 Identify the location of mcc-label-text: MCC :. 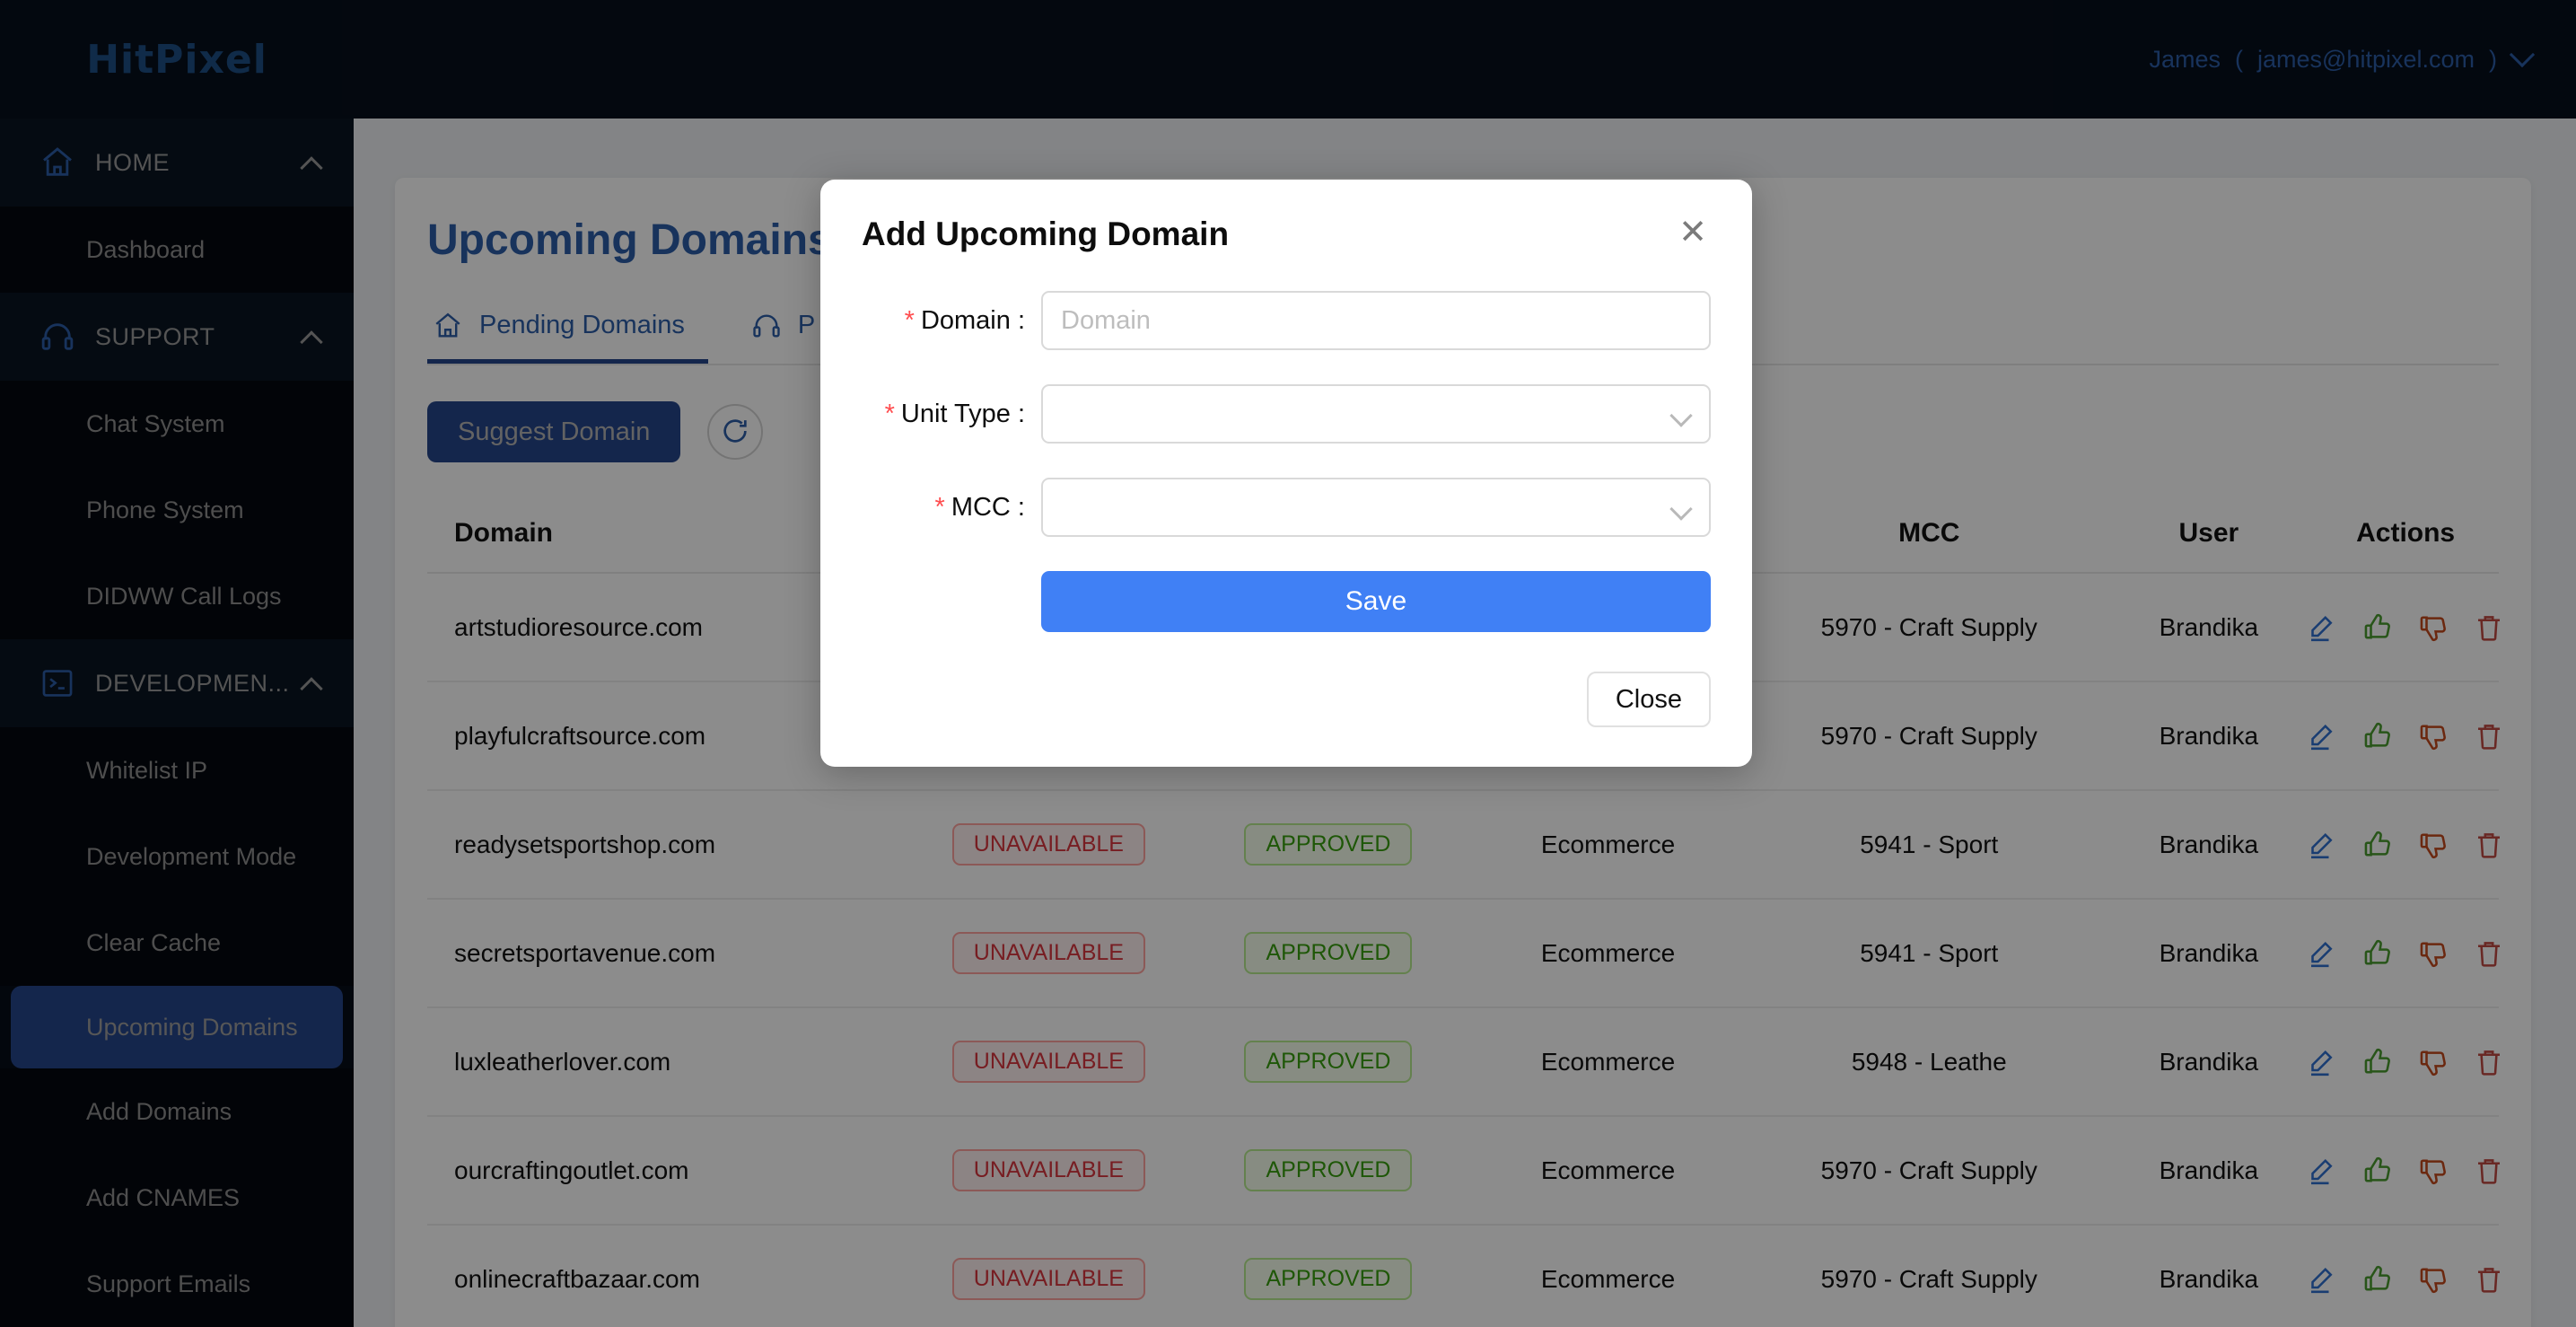
(988, 507).